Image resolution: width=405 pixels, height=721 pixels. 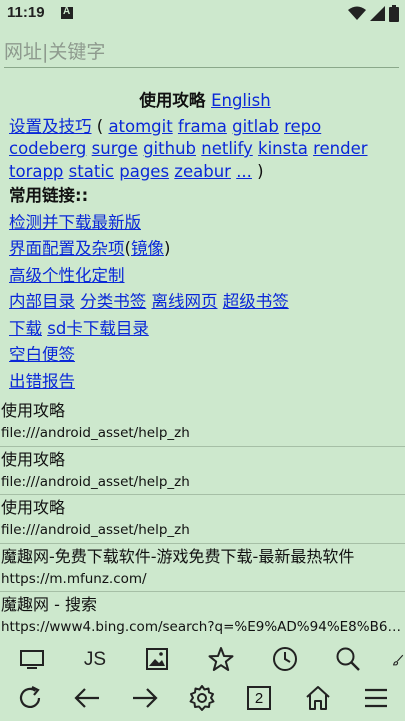 I want to click on mirror-link-render: render, so click(x=340, y=148).